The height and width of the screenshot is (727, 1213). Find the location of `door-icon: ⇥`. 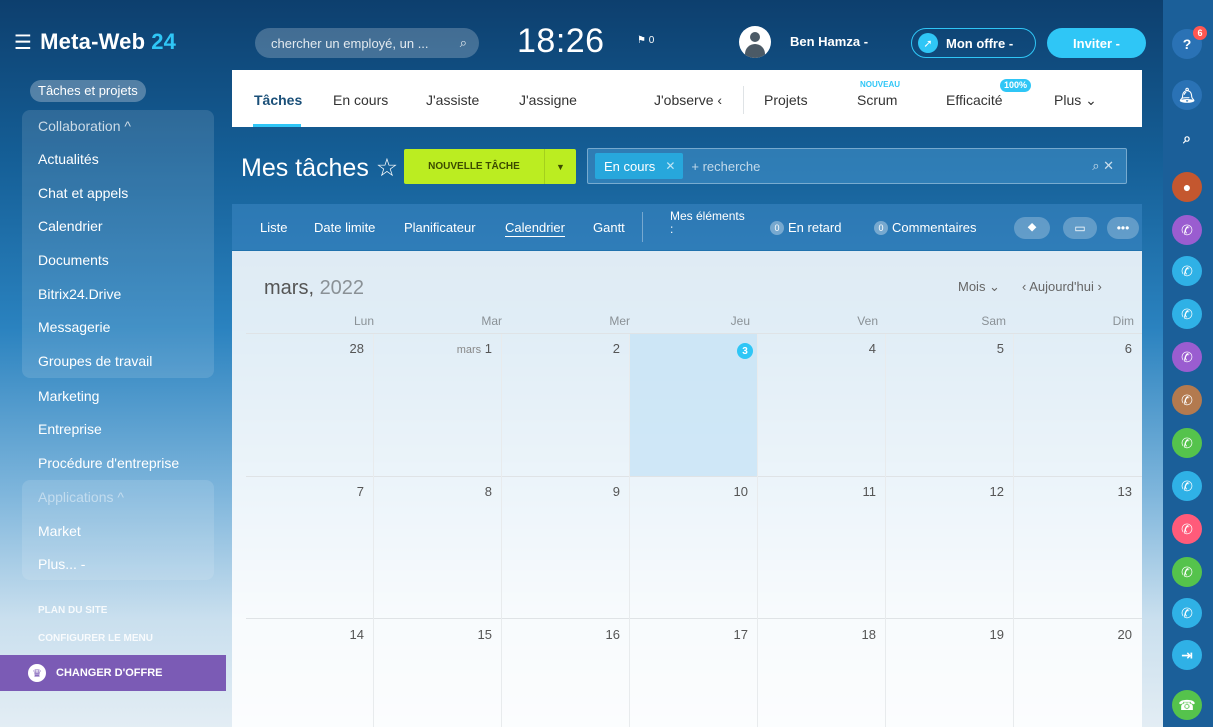

door-icon: ⇥ is located at coordinates (1187, 655).